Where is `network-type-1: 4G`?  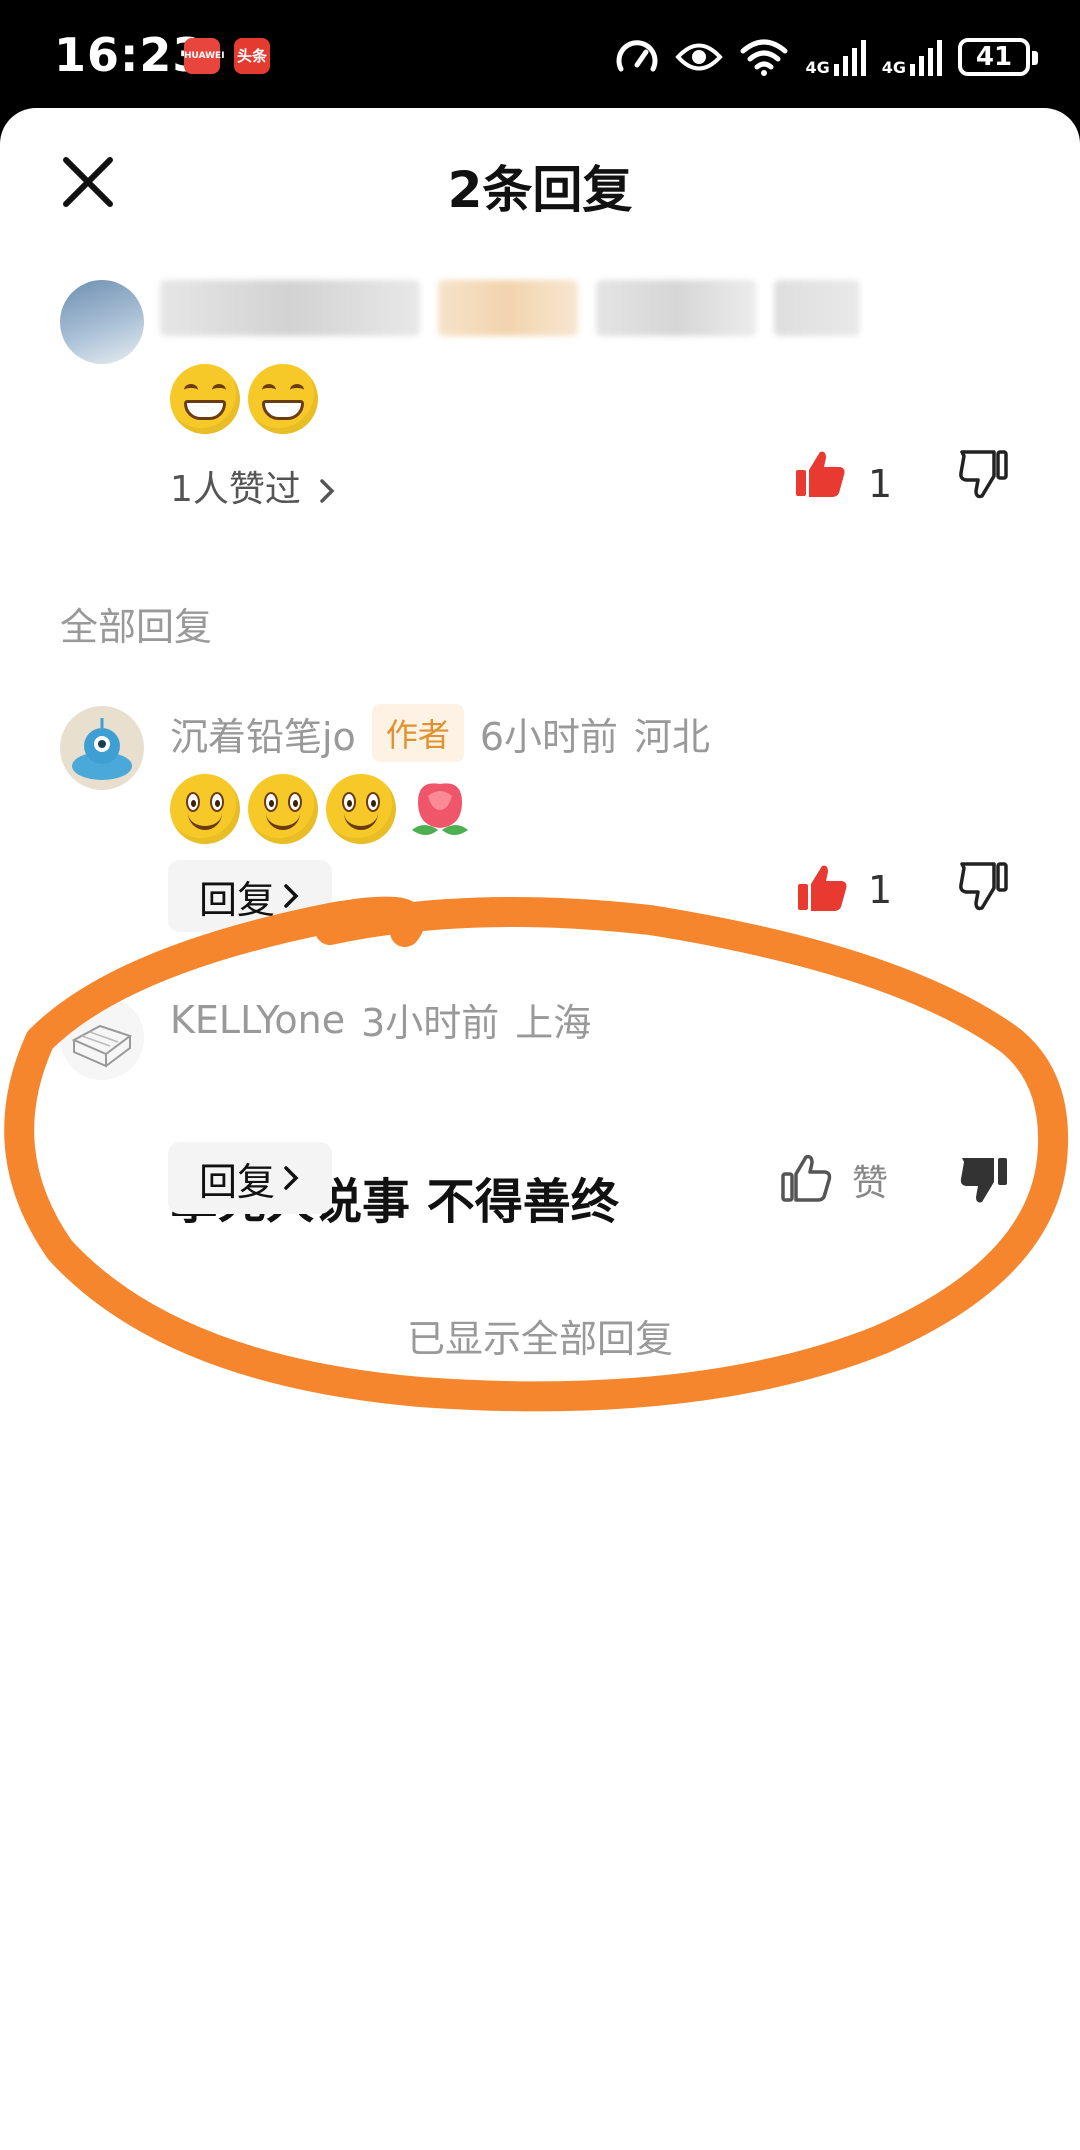
network-type-1: 4G is located at coordinates (817, 67).